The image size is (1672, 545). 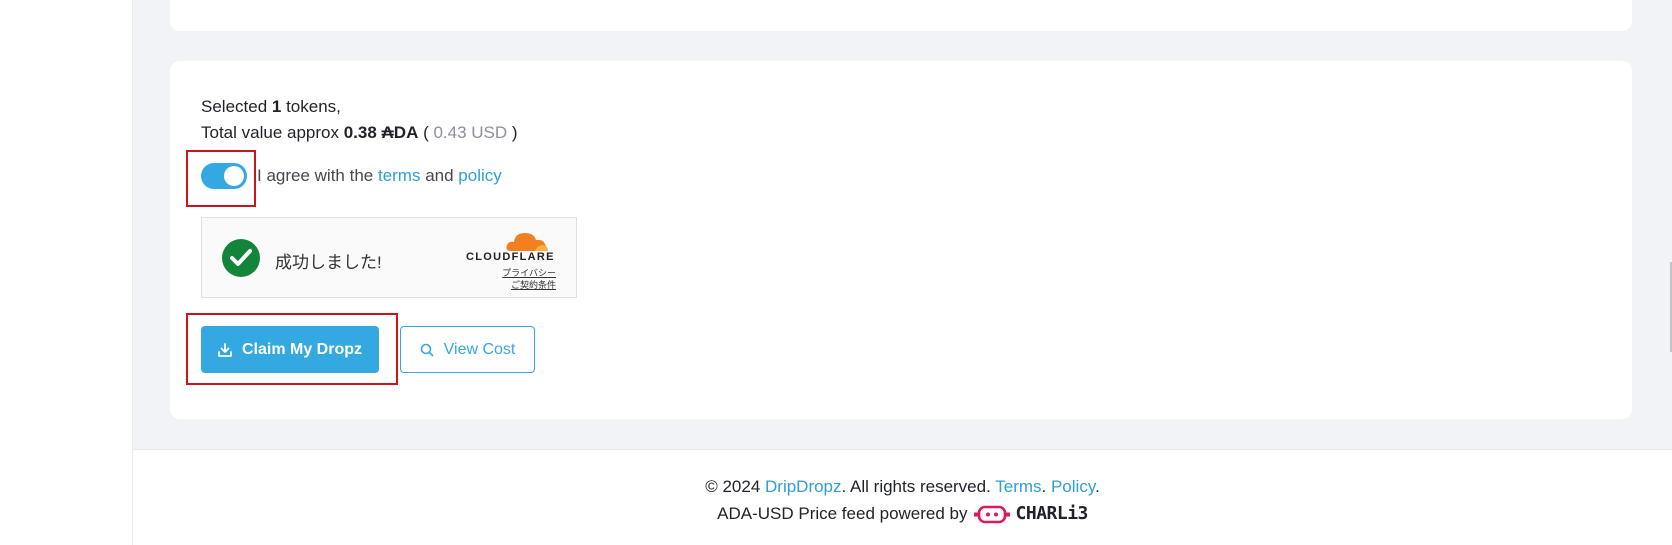 What do you see at coordinates (479, 176) in the screenshot?
I see `policy-link: policy` at bounding box center [479, 176].